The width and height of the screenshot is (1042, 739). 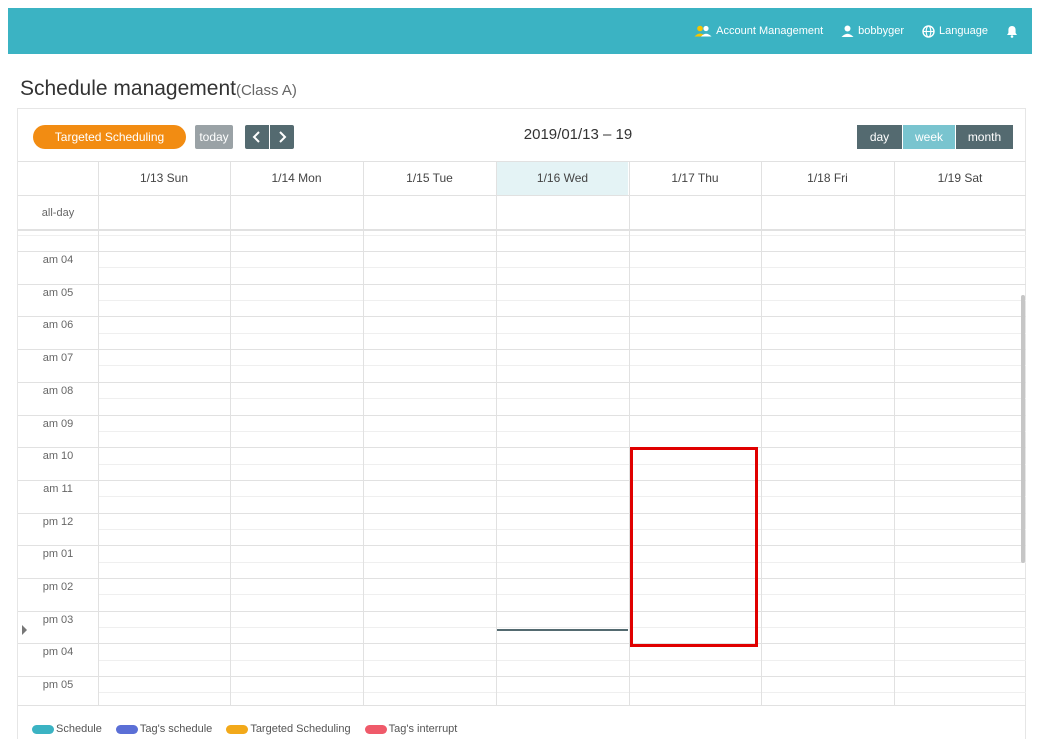 I want to click on time-slot-label: pm 05, so click(x=58, y=685).